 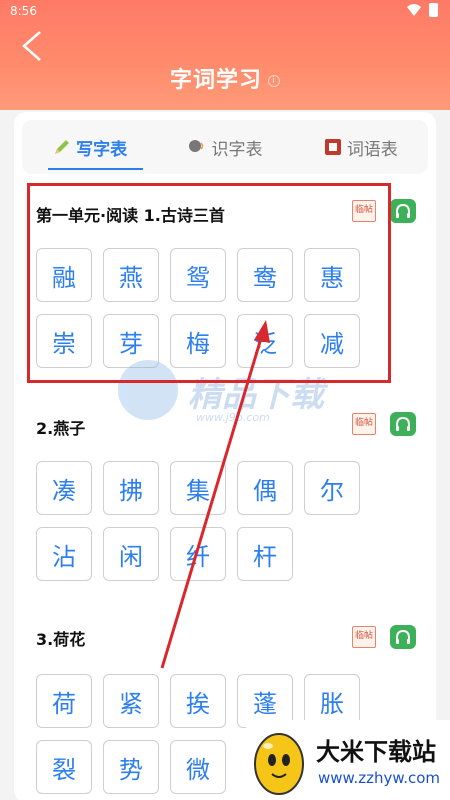 I want to click on tab-reading-chars: 识字表, so click(x=224, y=147).